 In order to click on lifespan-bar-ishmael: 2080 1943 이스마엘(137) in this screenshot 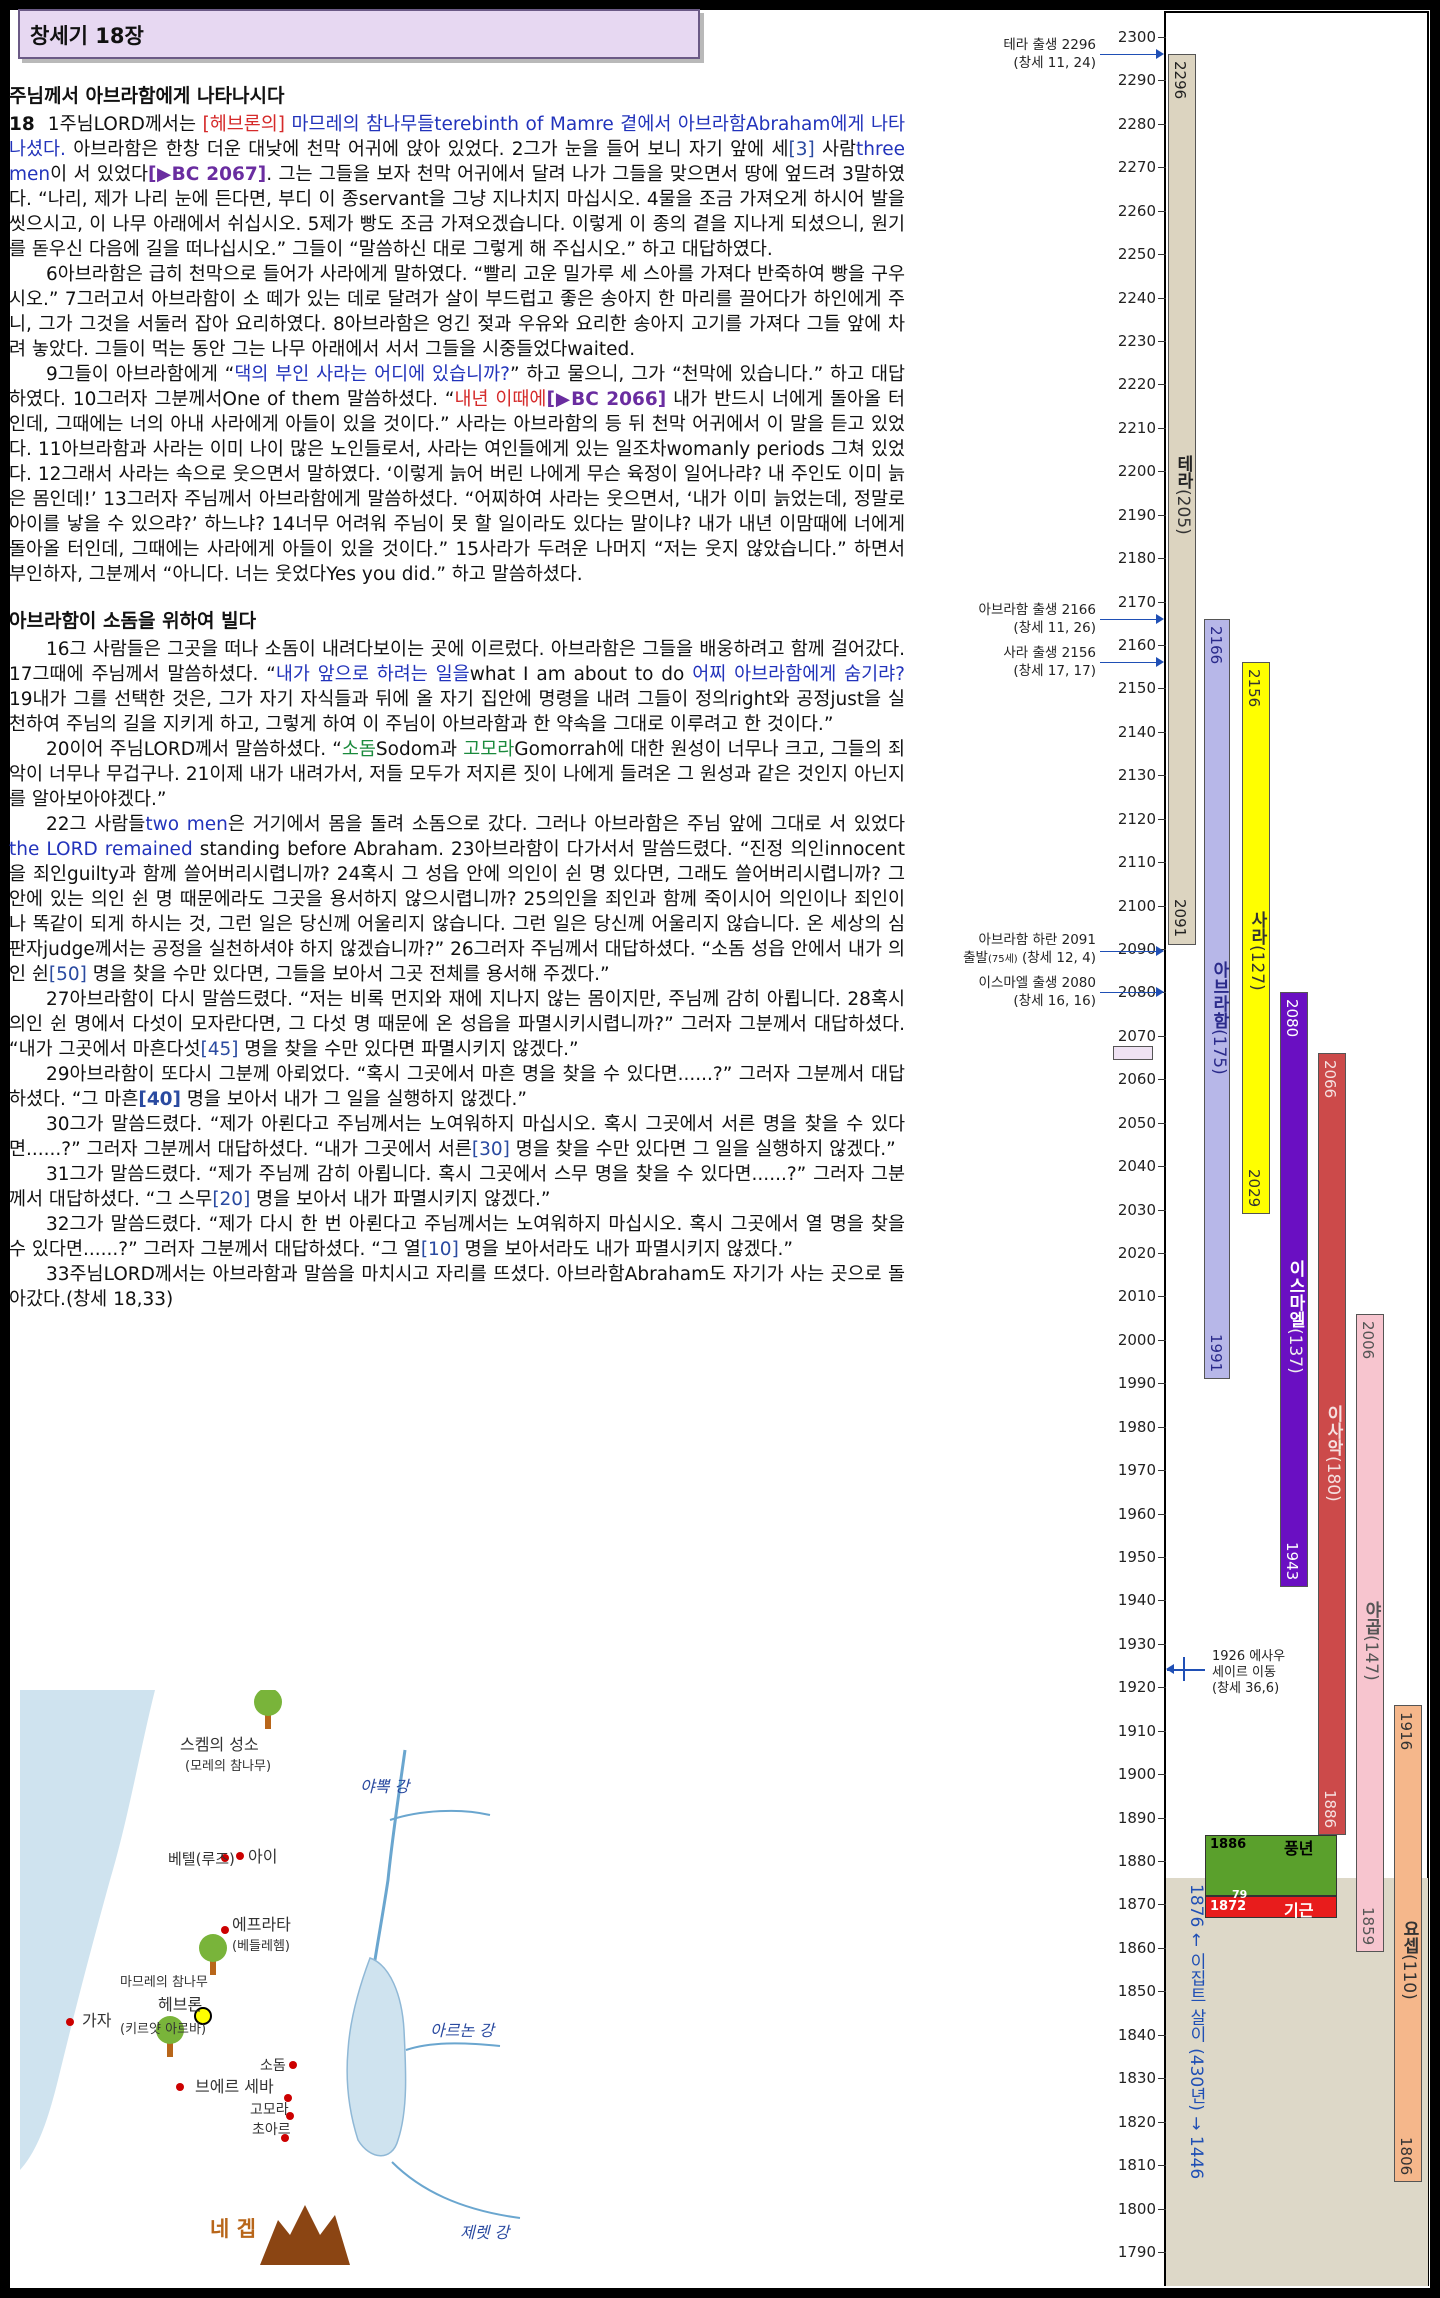, I will do `click(1294, 1290)`.